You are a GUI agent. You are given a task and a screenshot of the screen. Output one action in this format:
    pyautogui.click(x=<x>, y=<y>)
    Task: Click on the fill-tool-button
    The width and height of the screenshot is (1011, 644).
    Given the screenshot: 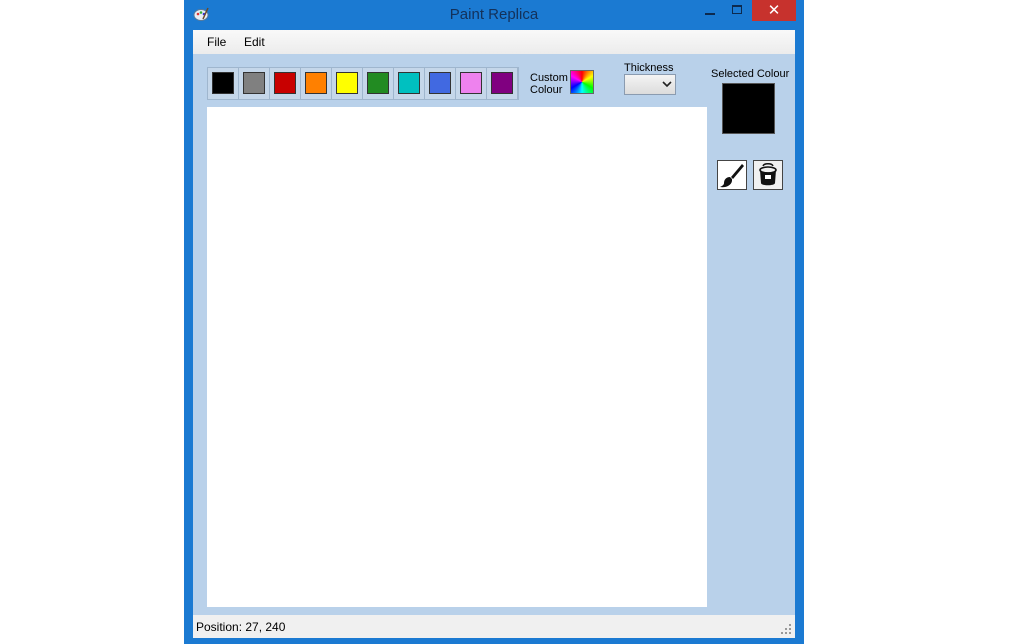 What is the action you would take?
    pyautogui.click(x=768, y=175)
    